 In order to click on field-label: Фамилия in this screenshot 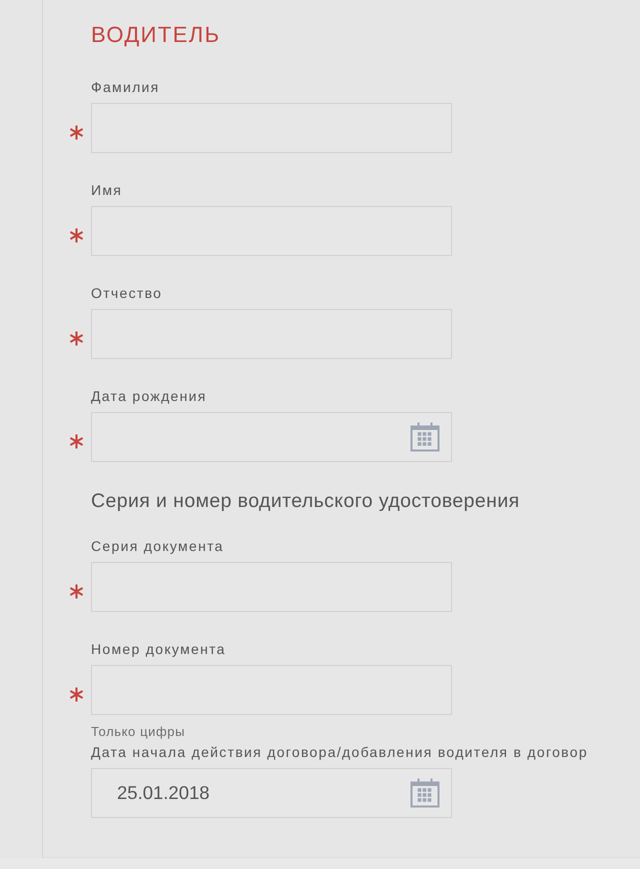, I will do `click(126, 87)`.